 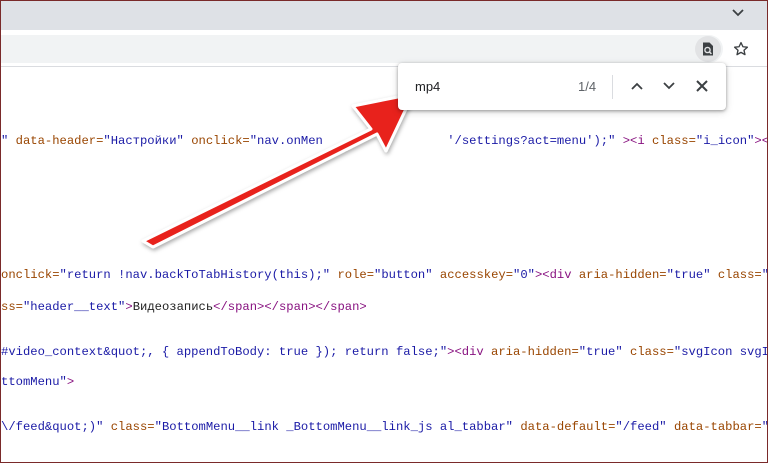 I want to click on next-match-icon, so click(x=669, y=86).